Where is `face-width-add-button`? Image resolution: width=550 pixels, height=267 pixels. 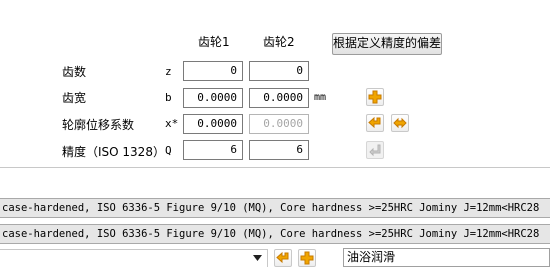
face-width-add-button is located at coordinates (375, 97).